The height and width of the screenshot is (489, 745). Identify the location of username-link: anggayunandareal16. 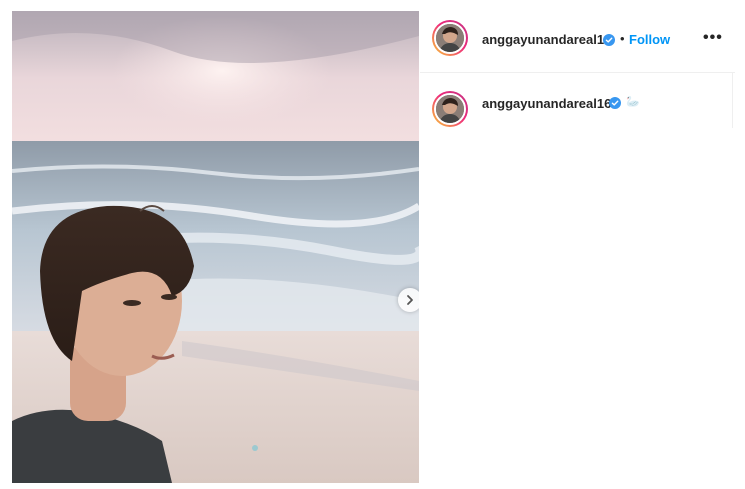
(546, 39).